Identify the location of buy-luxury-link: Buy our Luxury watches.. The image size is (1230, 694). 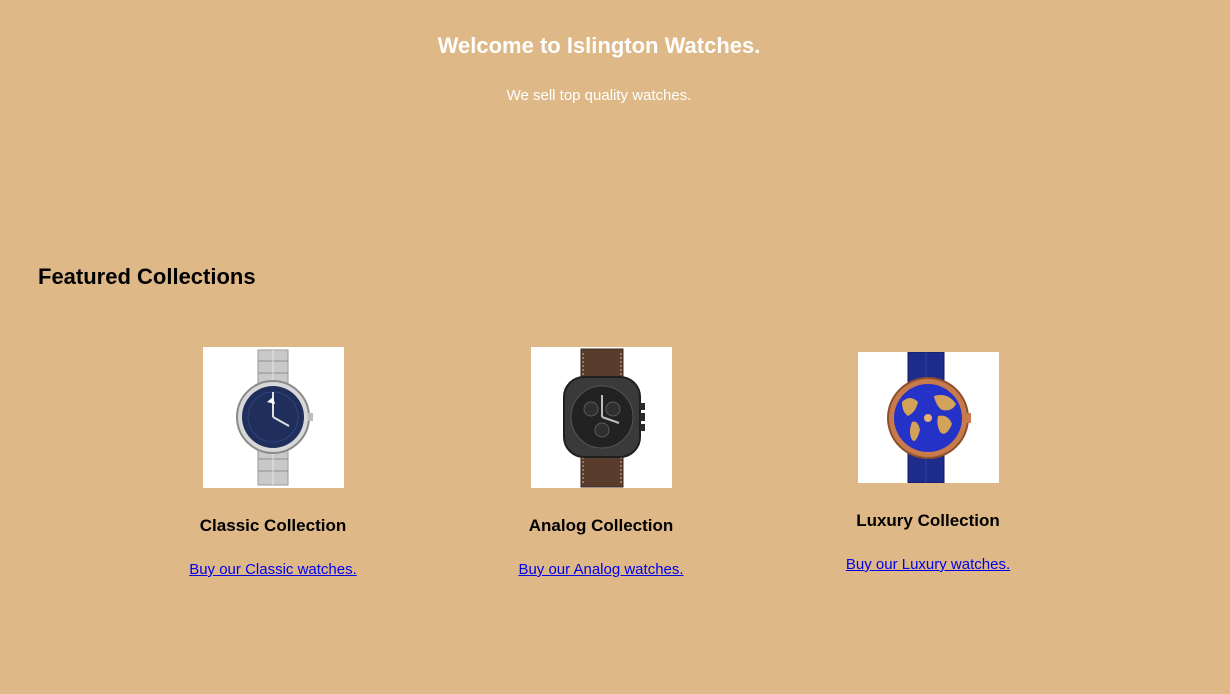
(928, 564).